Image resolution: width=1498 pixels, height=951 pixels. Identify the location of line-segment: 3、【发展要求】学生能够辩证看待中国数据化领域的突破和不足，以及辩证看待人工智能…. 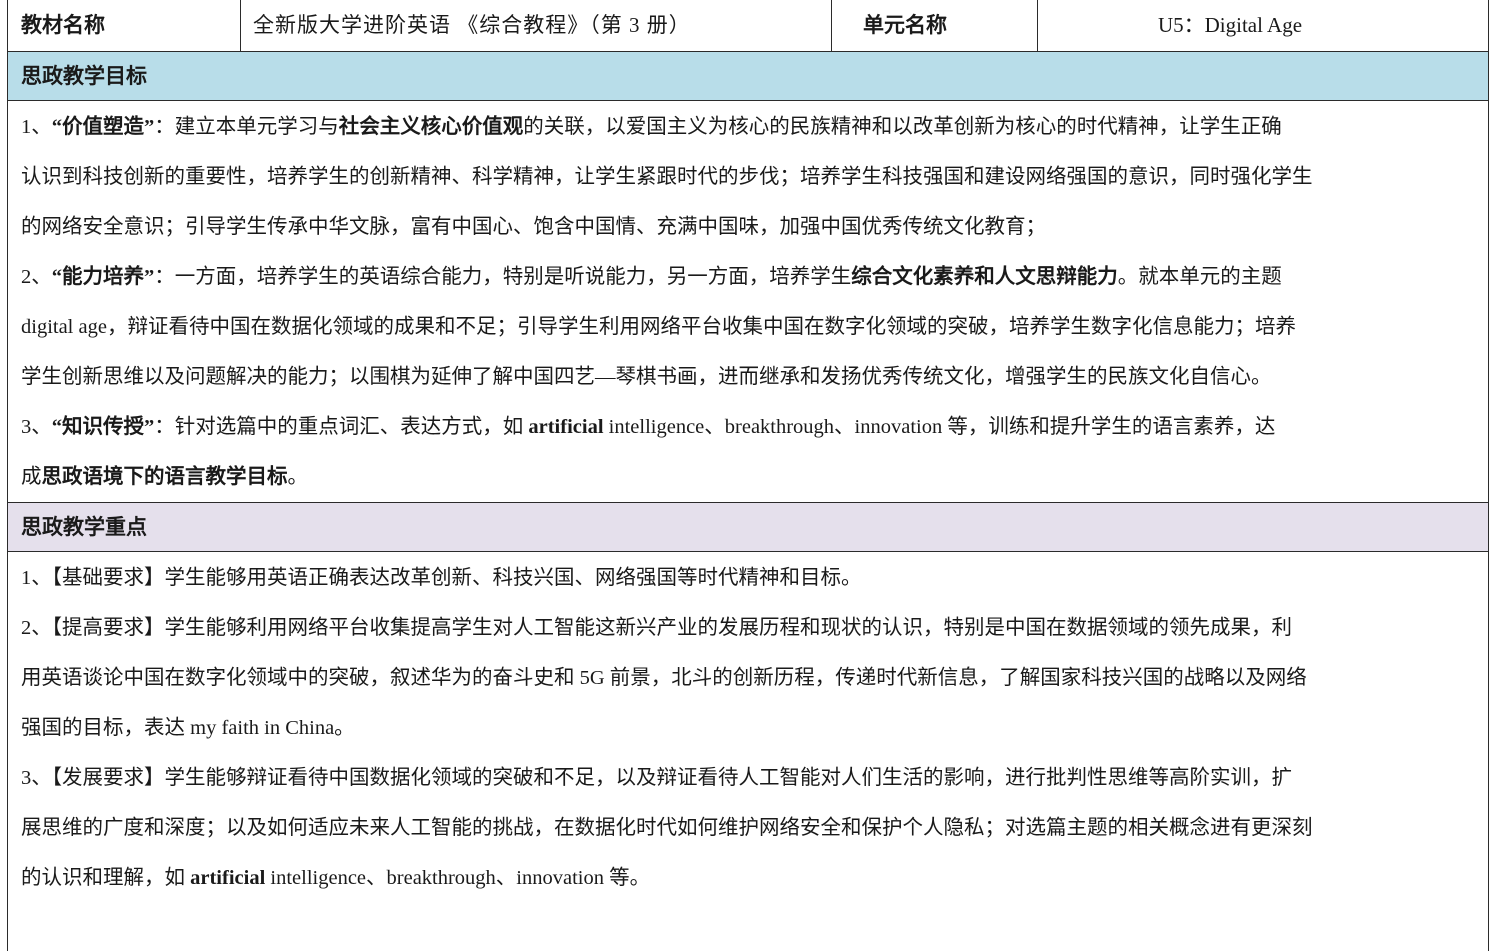
(656, 778).